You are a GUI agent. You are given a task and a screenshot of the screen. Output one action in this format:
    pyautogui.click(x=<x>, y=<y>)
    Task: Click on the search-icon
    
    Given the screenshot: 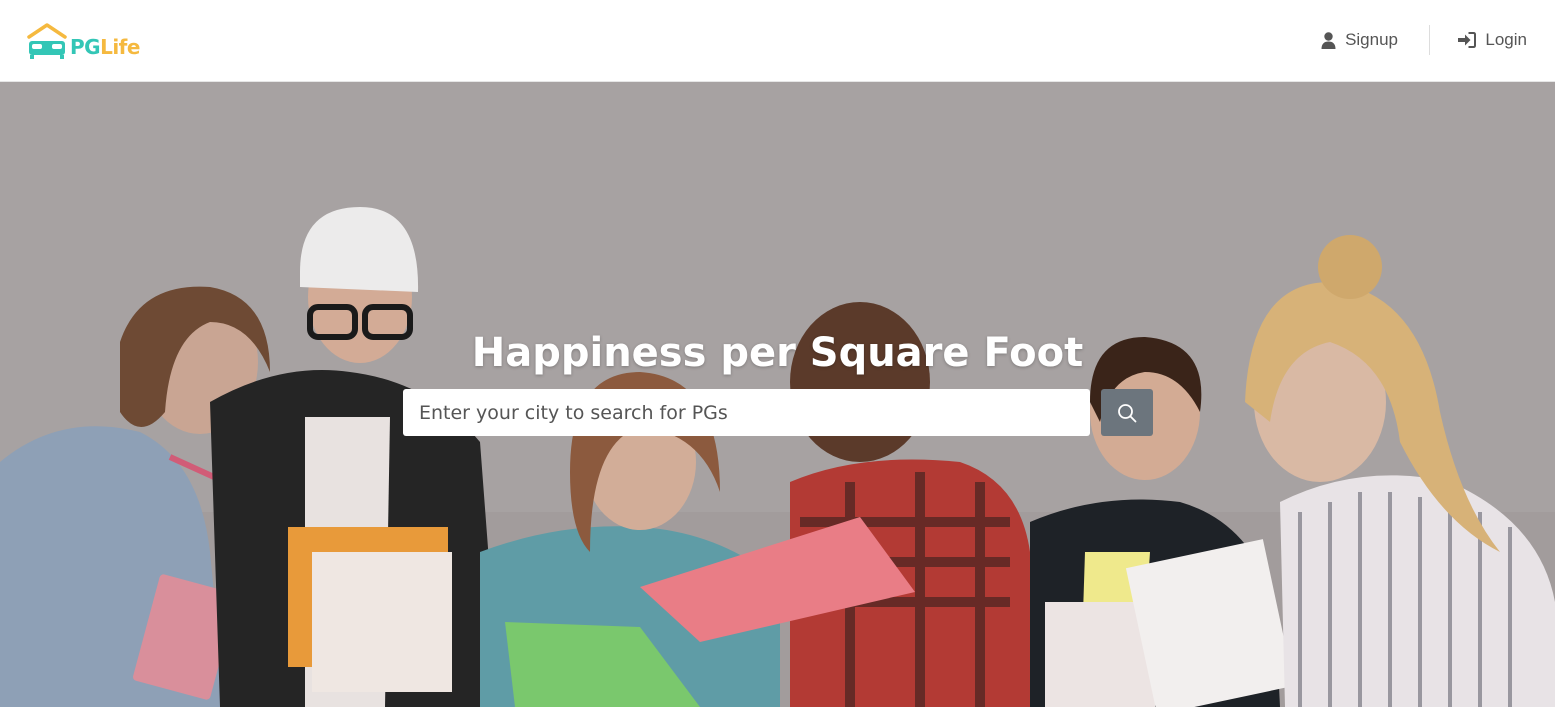 What is the action you would take?
    pyautogui.click(x=1127, y=412)
    